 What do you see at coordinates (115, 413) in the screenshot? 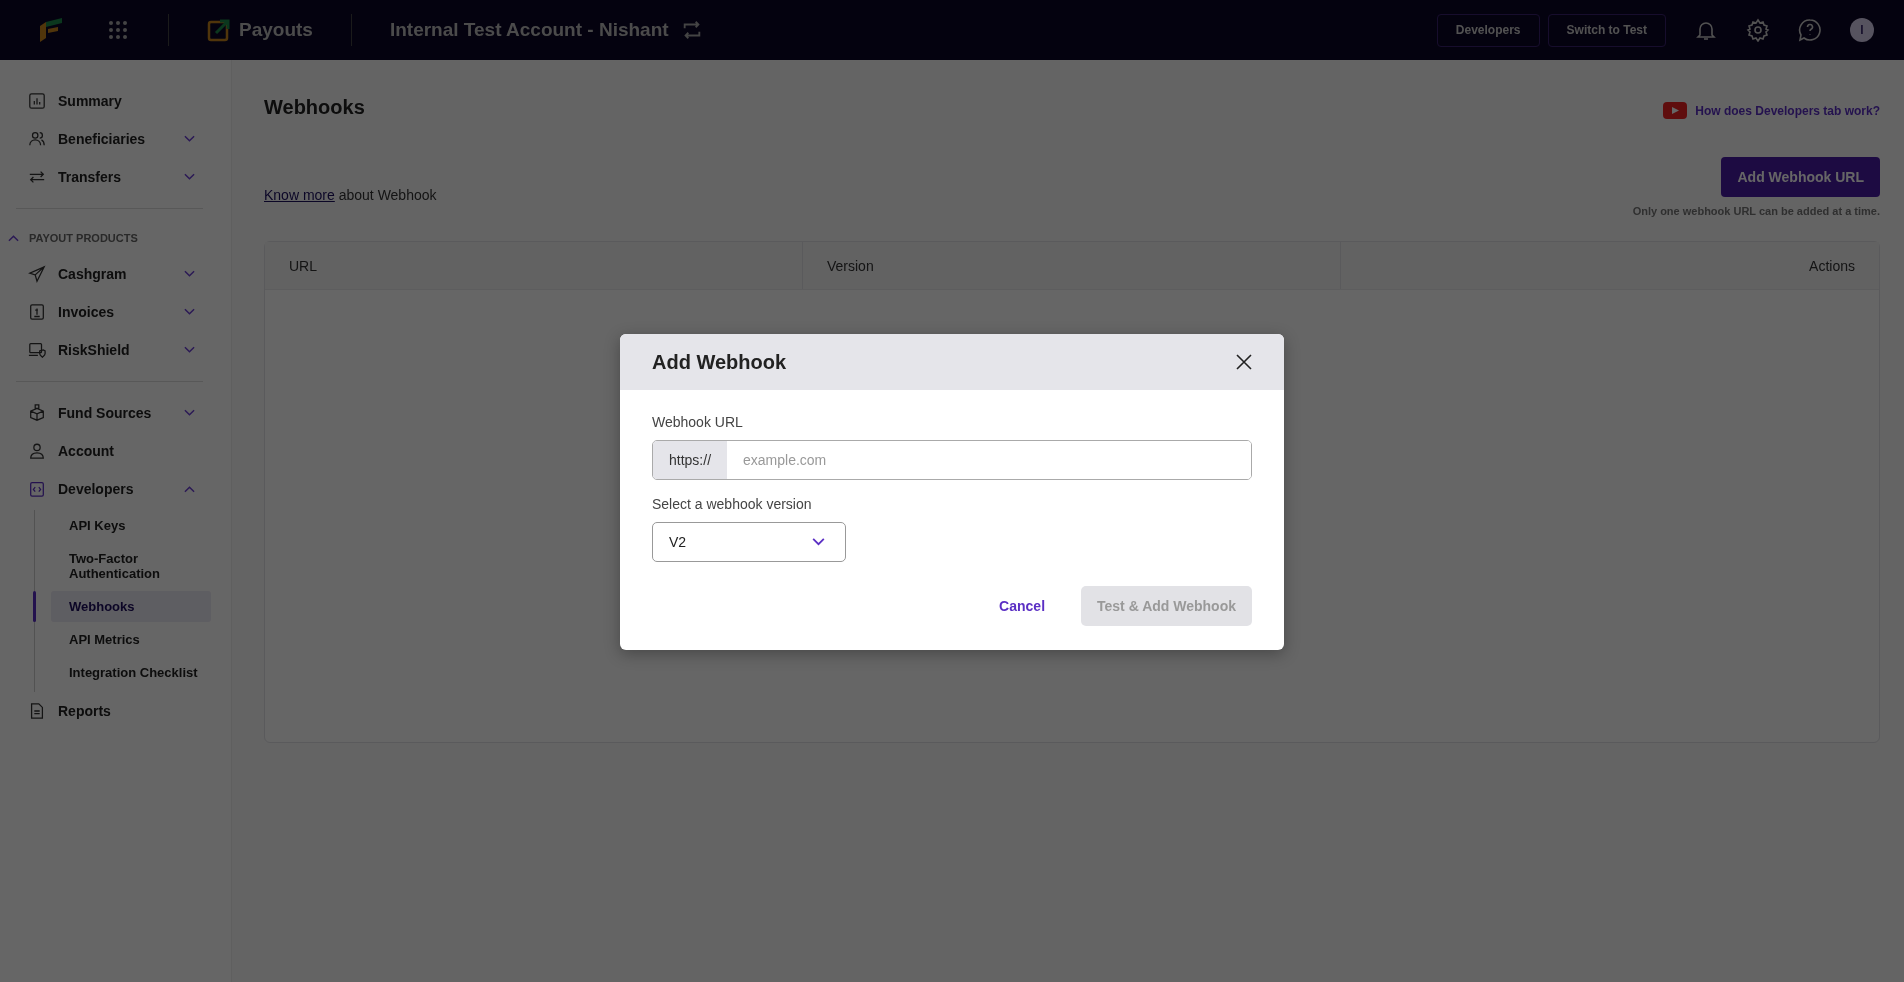
I see `sidebar-item: Fund Sources` at bounding box center [115, 413].